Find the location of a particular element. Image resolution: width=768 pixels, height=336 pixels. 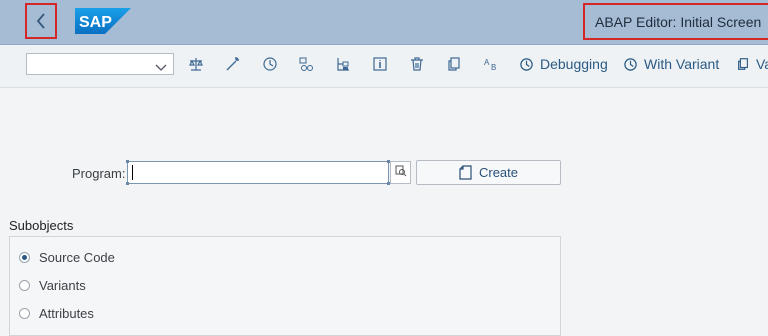

create-label: Create is located at coordinates (498, 172).